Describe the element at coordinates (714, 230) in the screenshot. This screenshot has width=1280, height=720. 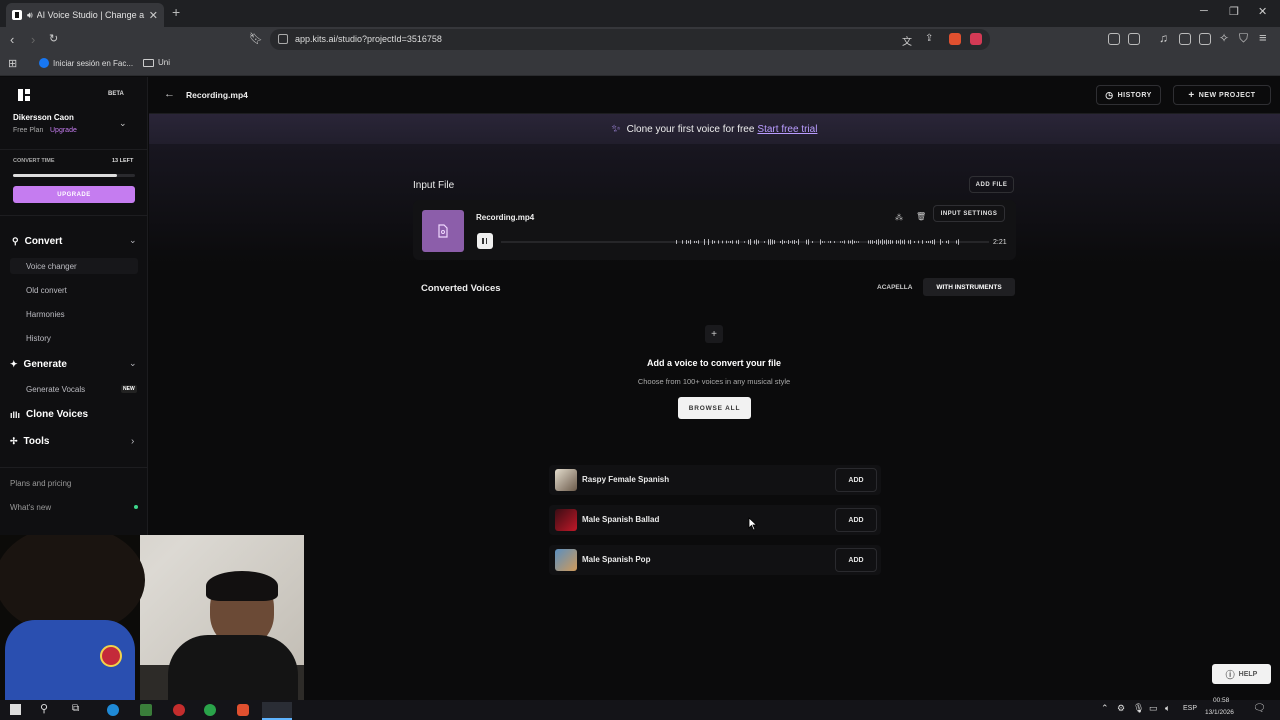
I see `input-file-card: Recording.mp4 ⁂ 🗑︎ INPUT SETTINGS 2:21` at that location.